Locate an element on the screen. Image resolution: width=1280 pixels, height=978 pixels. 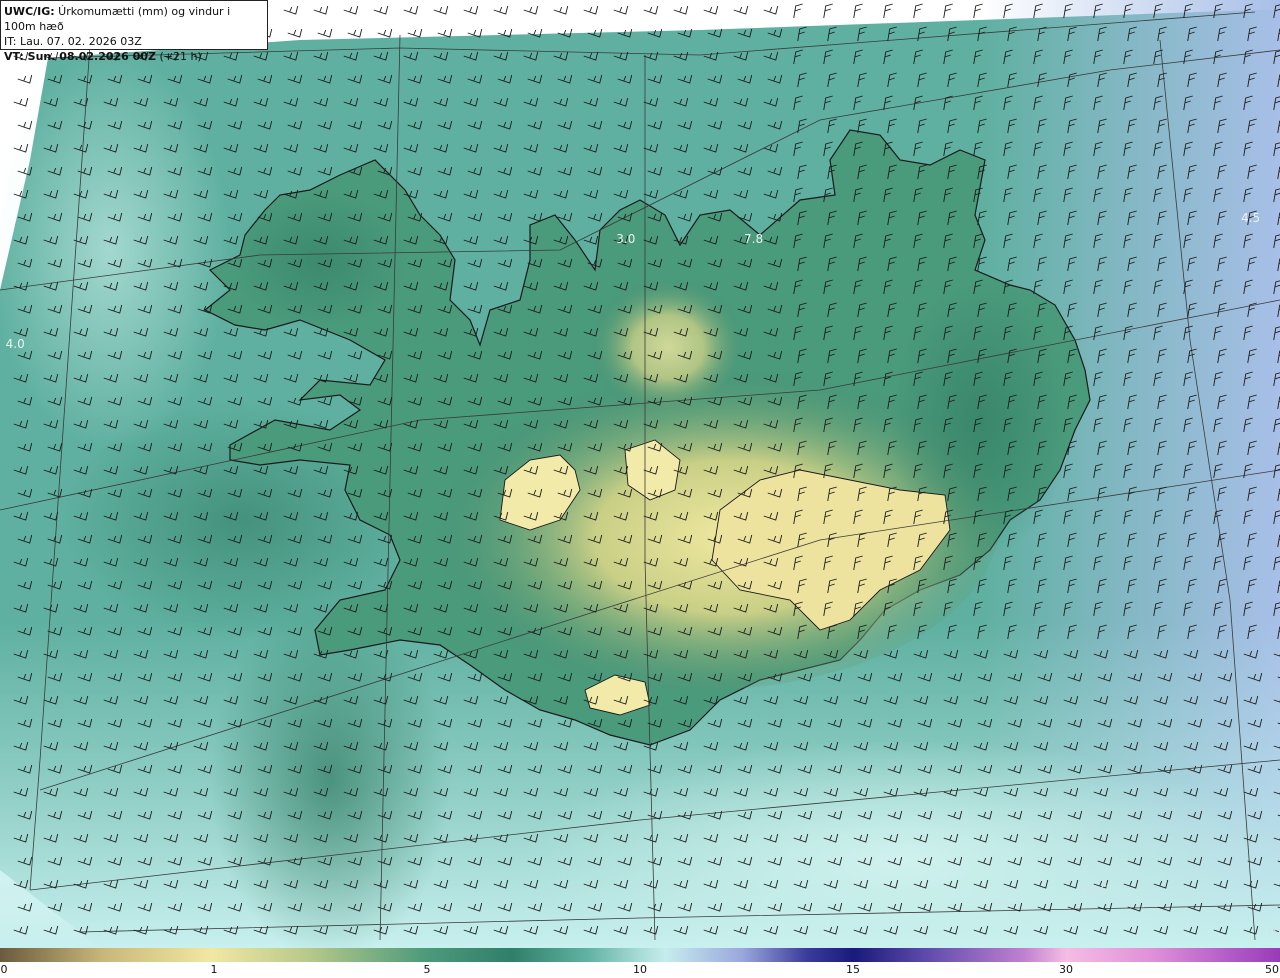
colorbar-tick-50: 50 is located at coordinates (1272, 969).